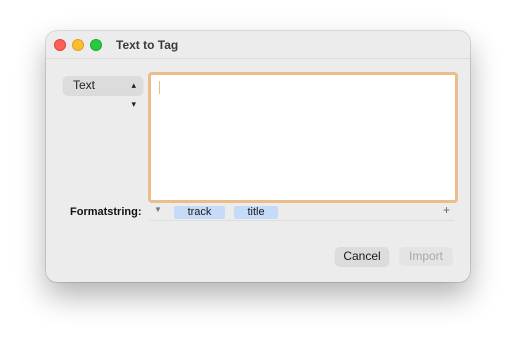 The height and width of the screenshot is (343, 517). Describe the element at coordinates (446, 210) in the screenshot. I see `plus-icon: +` at that location.